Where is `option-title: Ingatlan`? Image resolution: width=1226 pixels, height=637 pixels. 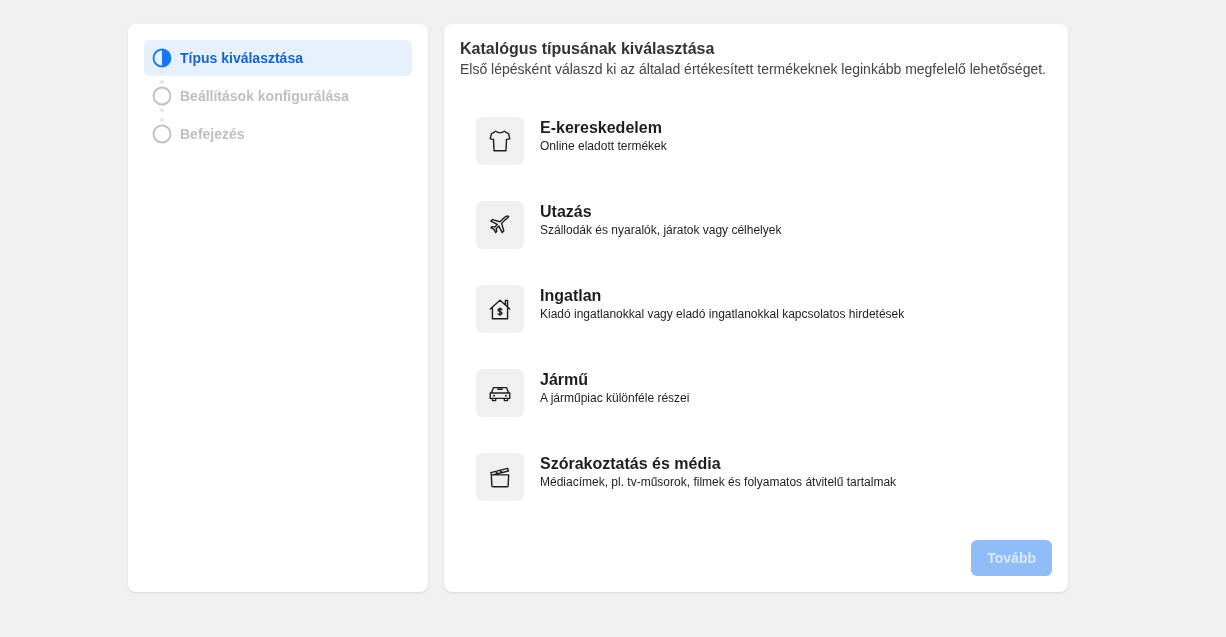
option-title: Ingatlan is located at coordinates (722, 296).